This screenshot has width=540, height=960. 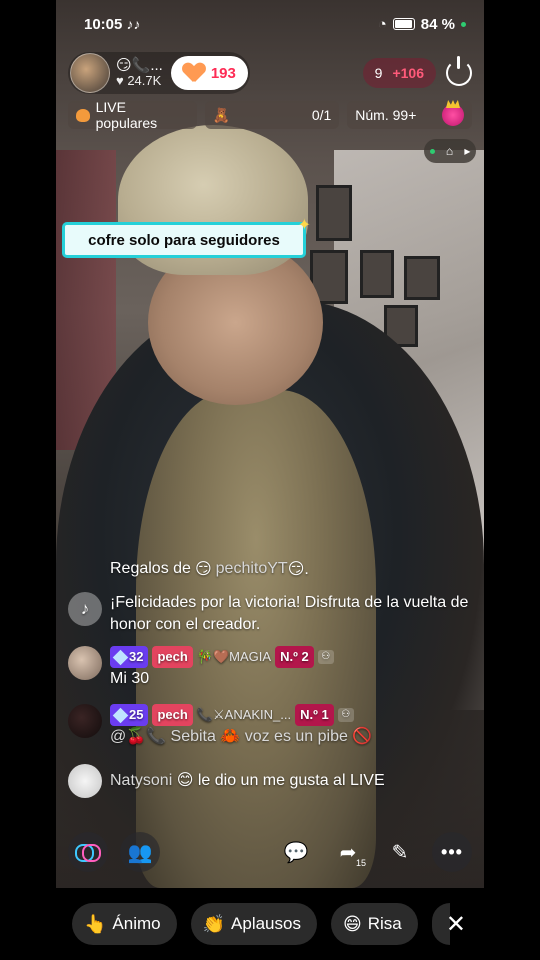 I want to click on heart-button: 193, so click(x=209, y=73).